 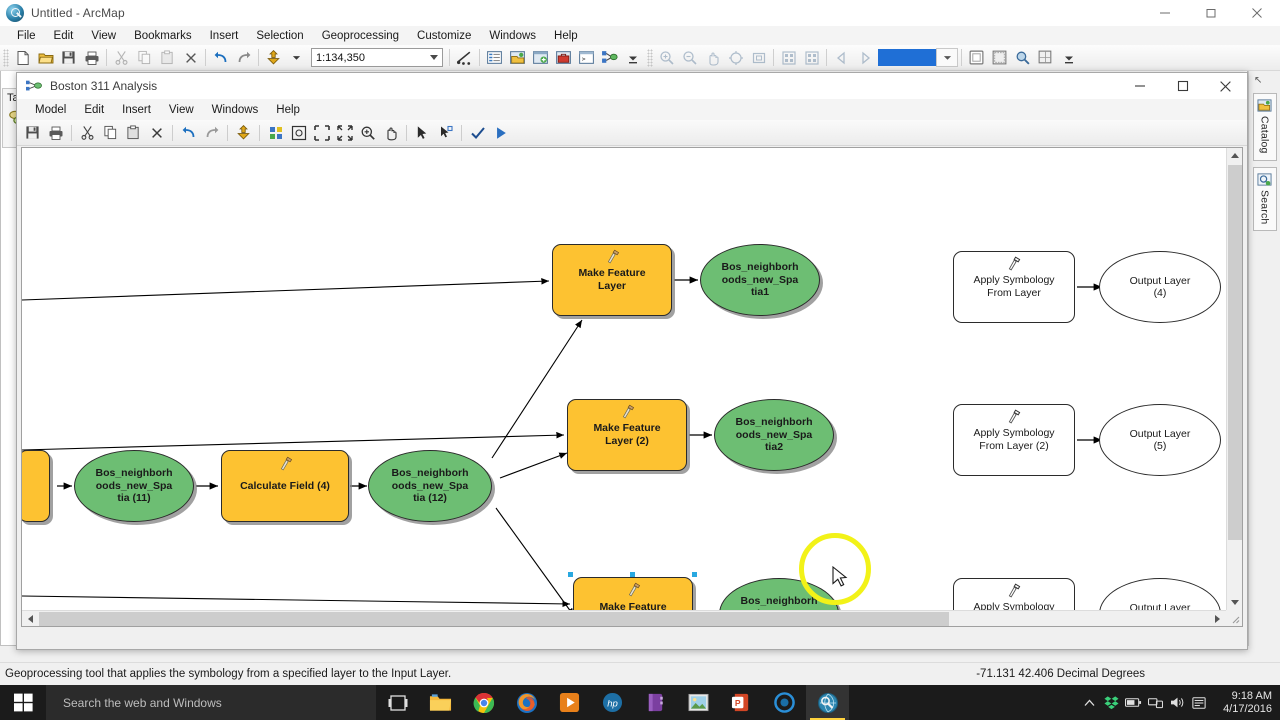 What do you see at coordinates (612, 702) in the screenshot?
I see `taskbar-app-hp-support: hp` at bounding box center [612, 702].